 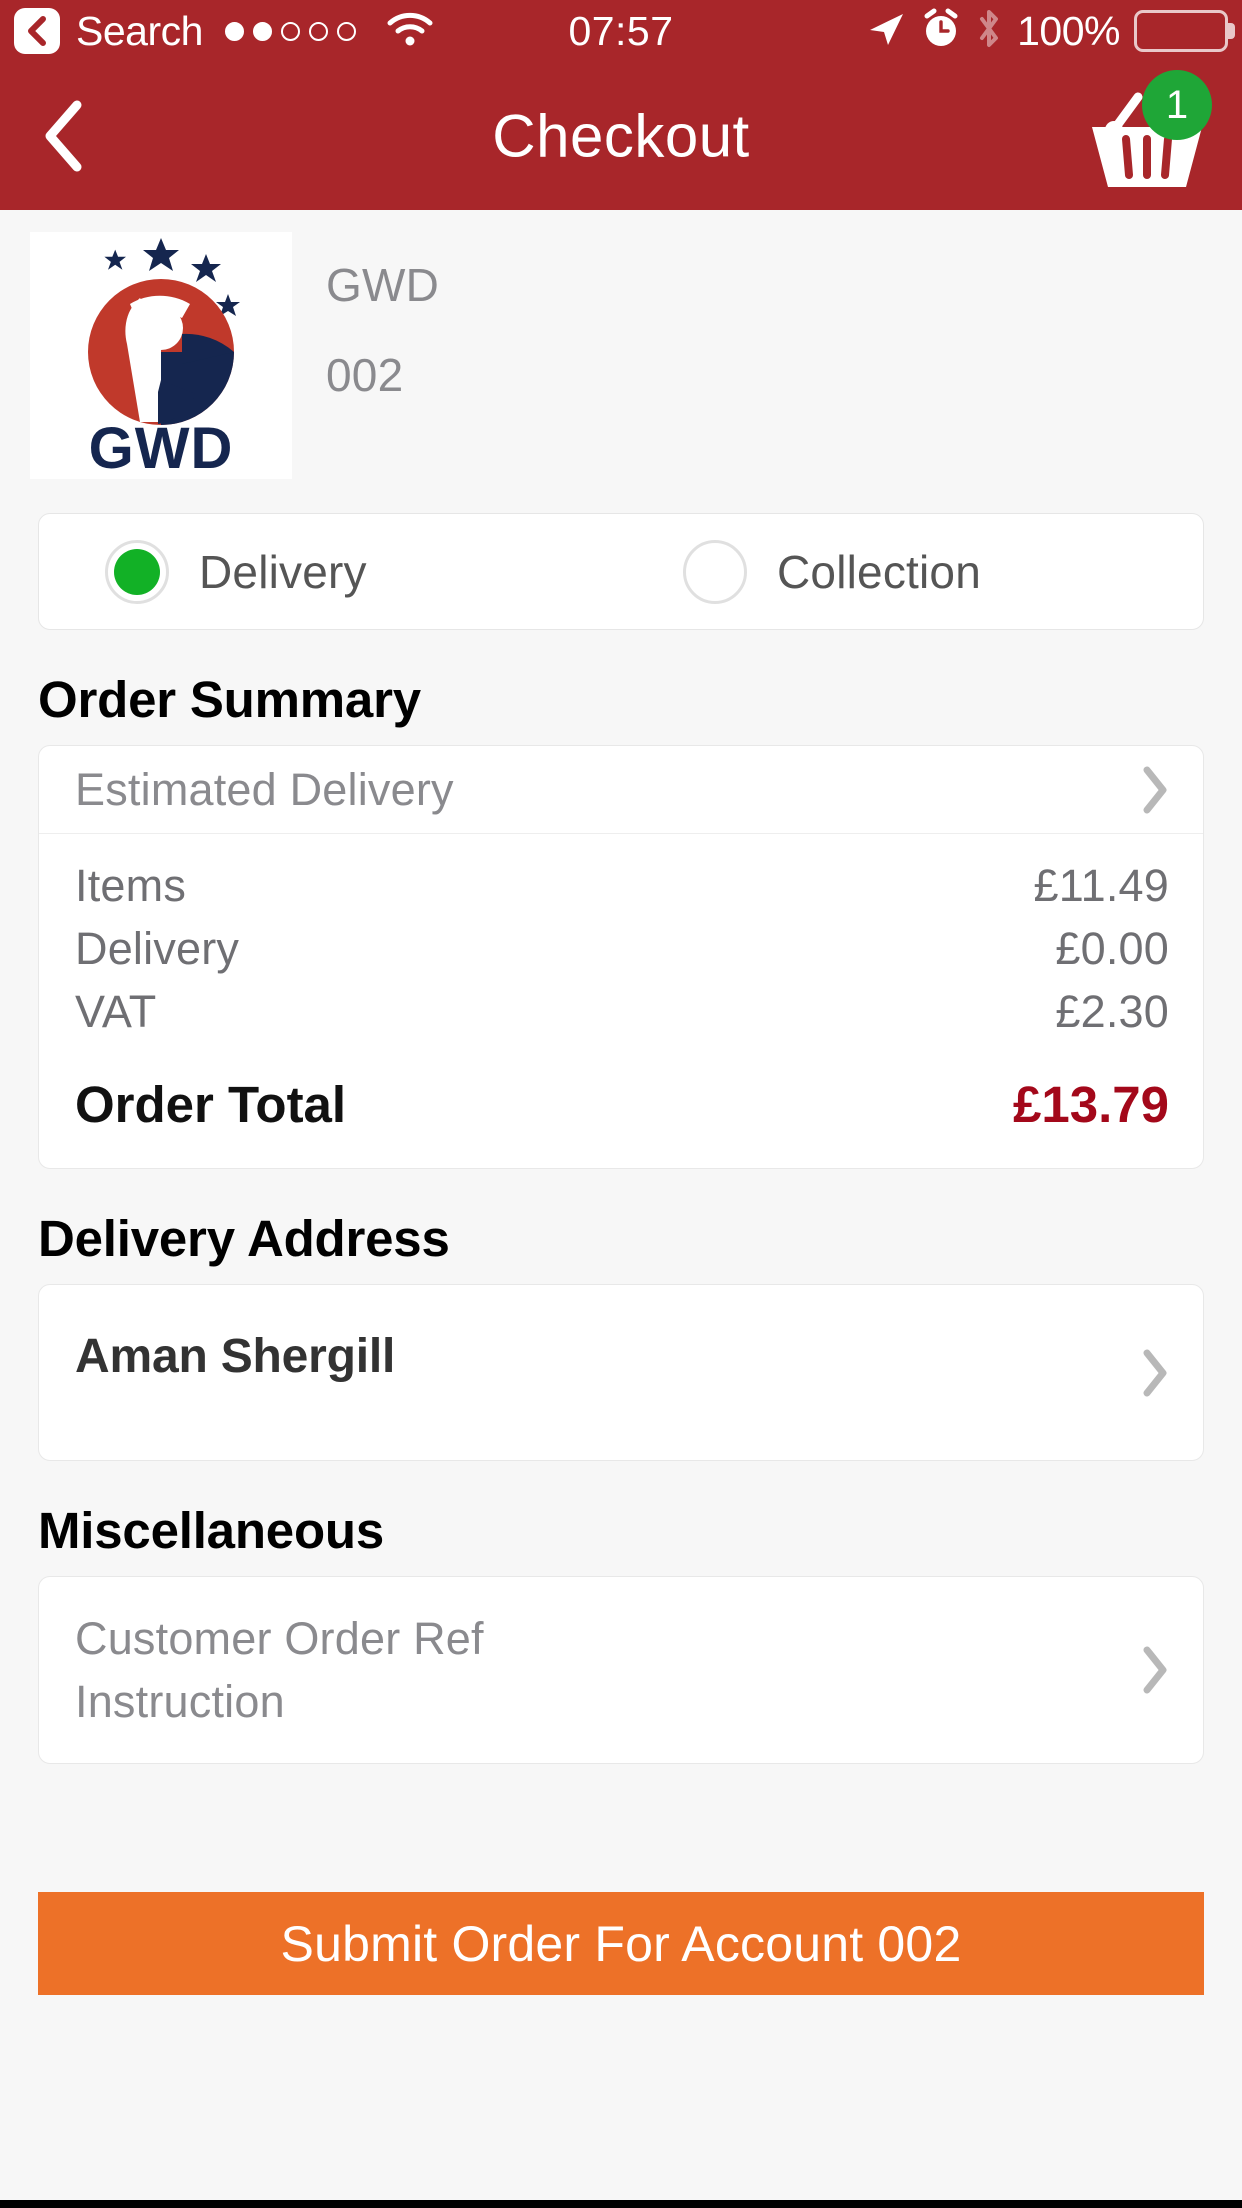 What do you see at coordinates (621, 2204) in the screenshot?
I see `home-indicator-strip` at bounding box center [621, 2204].